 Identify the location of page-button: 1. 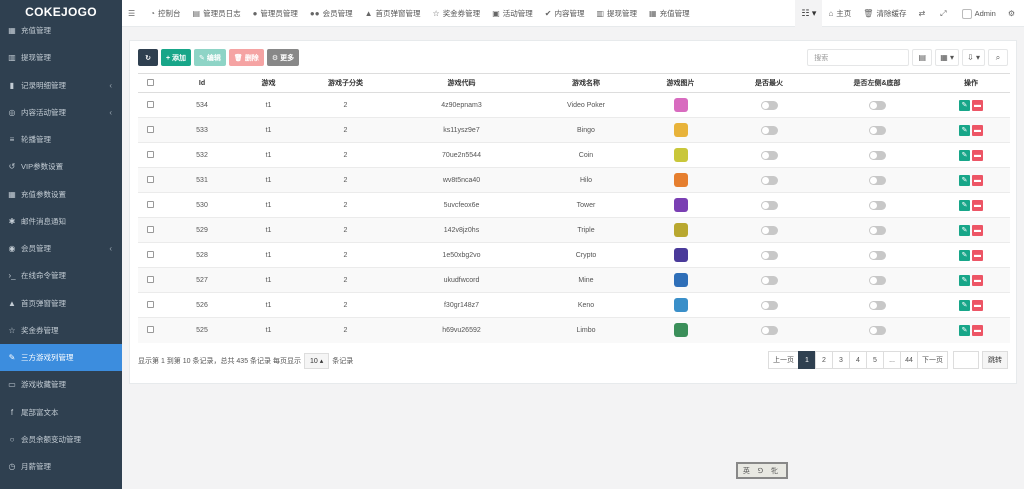
(807, 360).